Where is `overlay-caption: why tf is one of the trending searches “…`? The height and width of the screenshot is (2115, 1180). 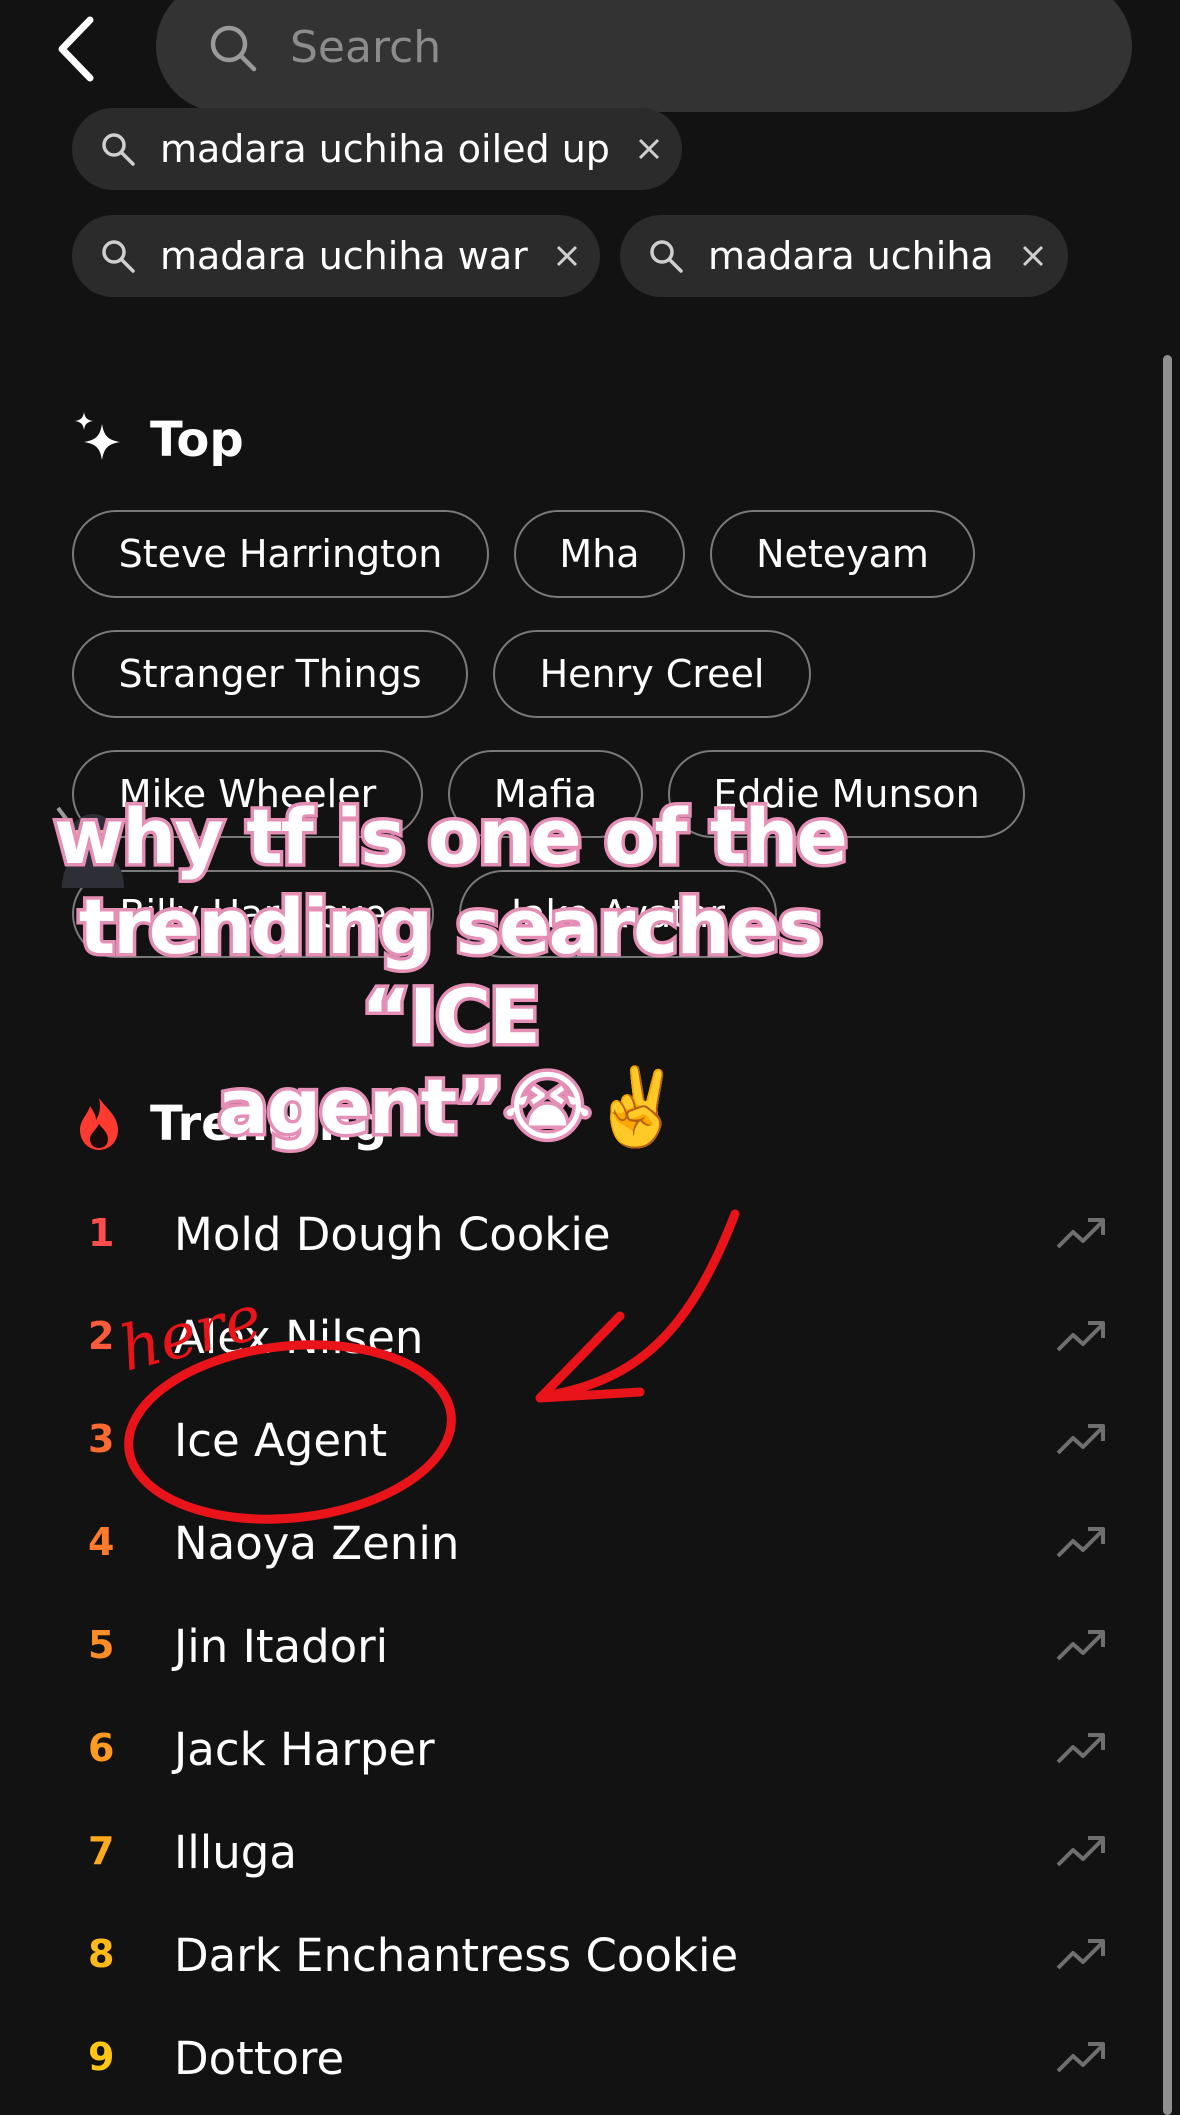
overlay-caption: why tf is one of the trending searches “… is located at coordinates (450, 972).